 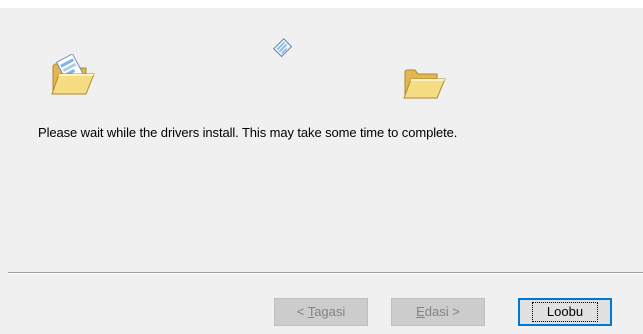 I want to click on flying-document-icon, so click(x=283, y=48).